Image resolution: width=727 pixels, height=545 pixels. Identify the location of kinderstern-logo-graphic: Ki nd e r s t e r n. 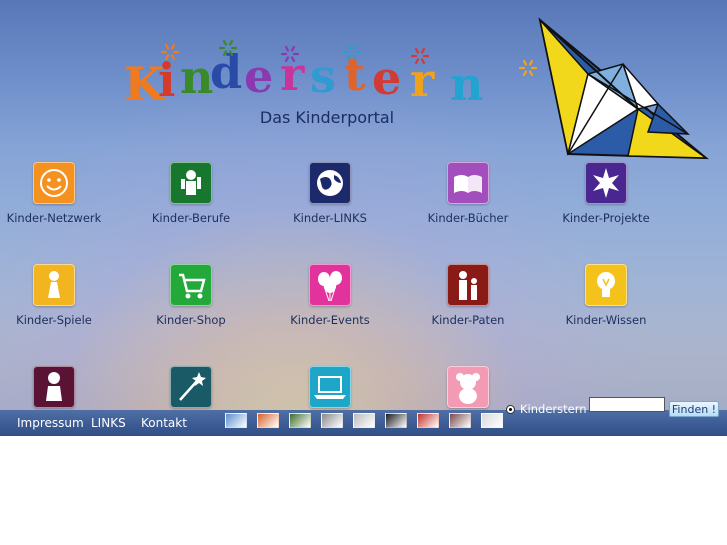
(331, 75).